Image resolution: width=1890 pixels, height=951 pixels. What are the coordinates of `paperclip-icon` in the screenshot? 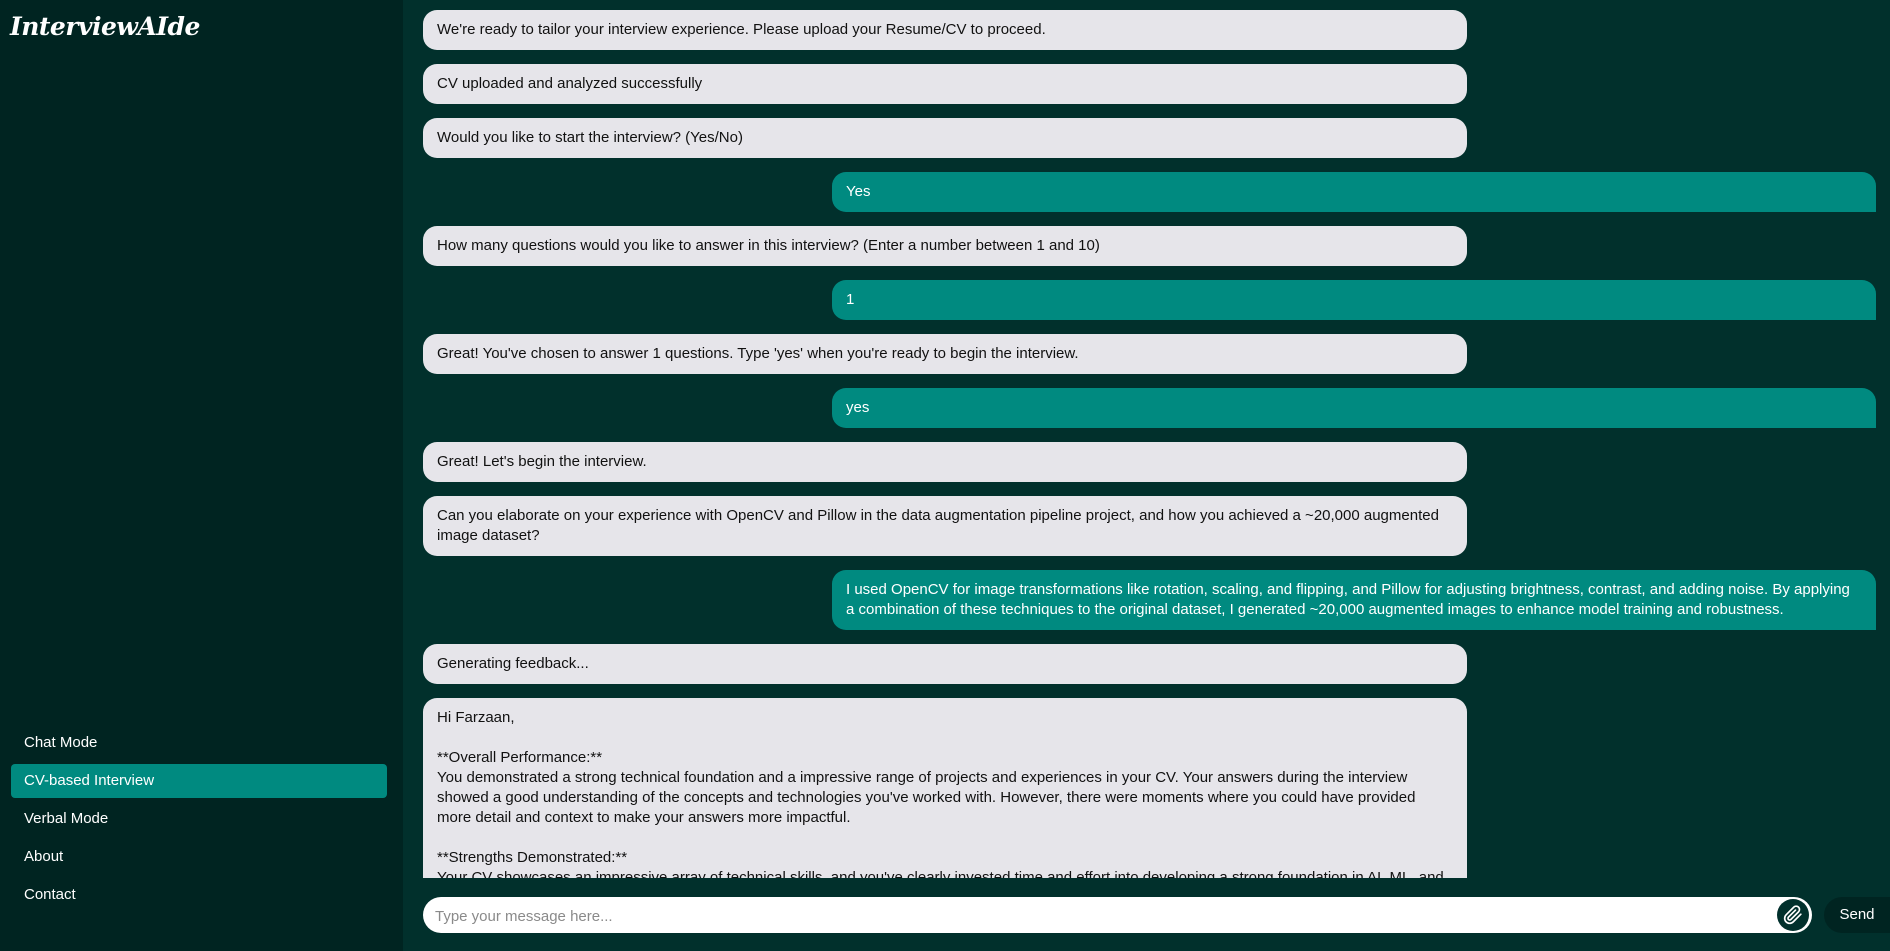 It's located at (1792, 915).